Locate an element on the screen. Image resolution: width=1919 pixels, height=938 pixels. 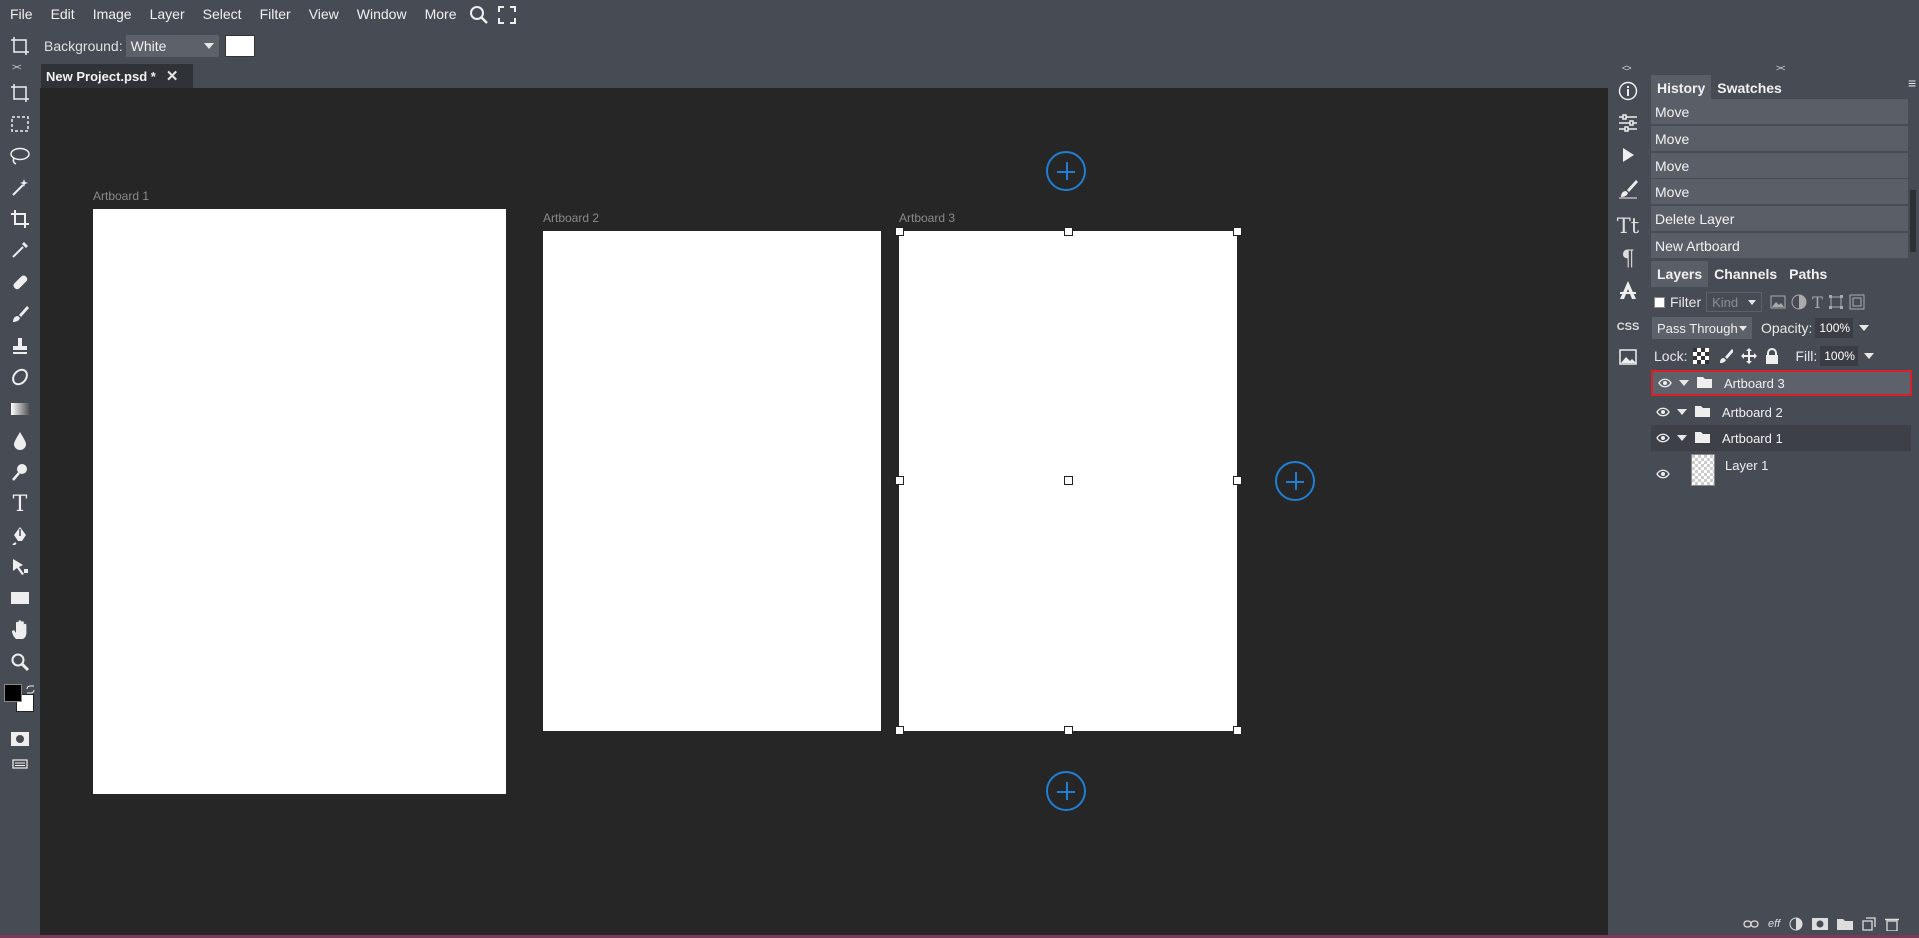
fullscreen-icon is located at coordinates (507, 14).